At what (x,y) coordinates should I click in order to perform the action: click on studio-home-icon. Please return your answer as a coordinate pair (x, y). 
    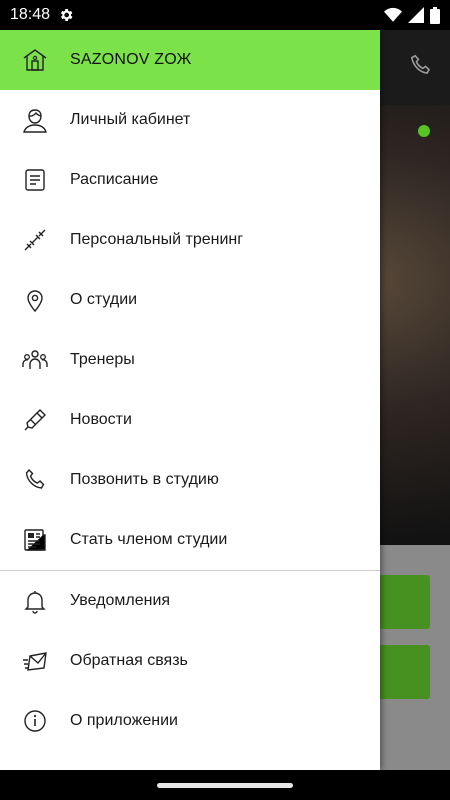
    Looking at the image, I should click on (35, 60).